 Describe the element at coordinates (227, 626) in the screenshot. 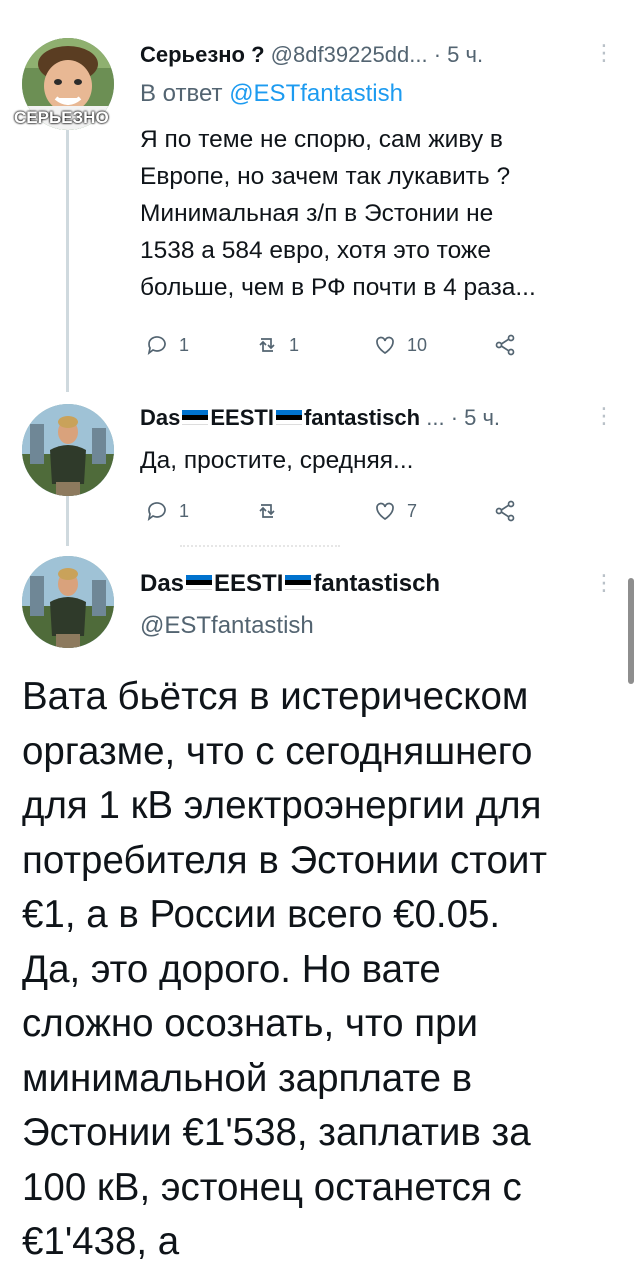

I see `author-handle: @ESTfantastish` at that location.